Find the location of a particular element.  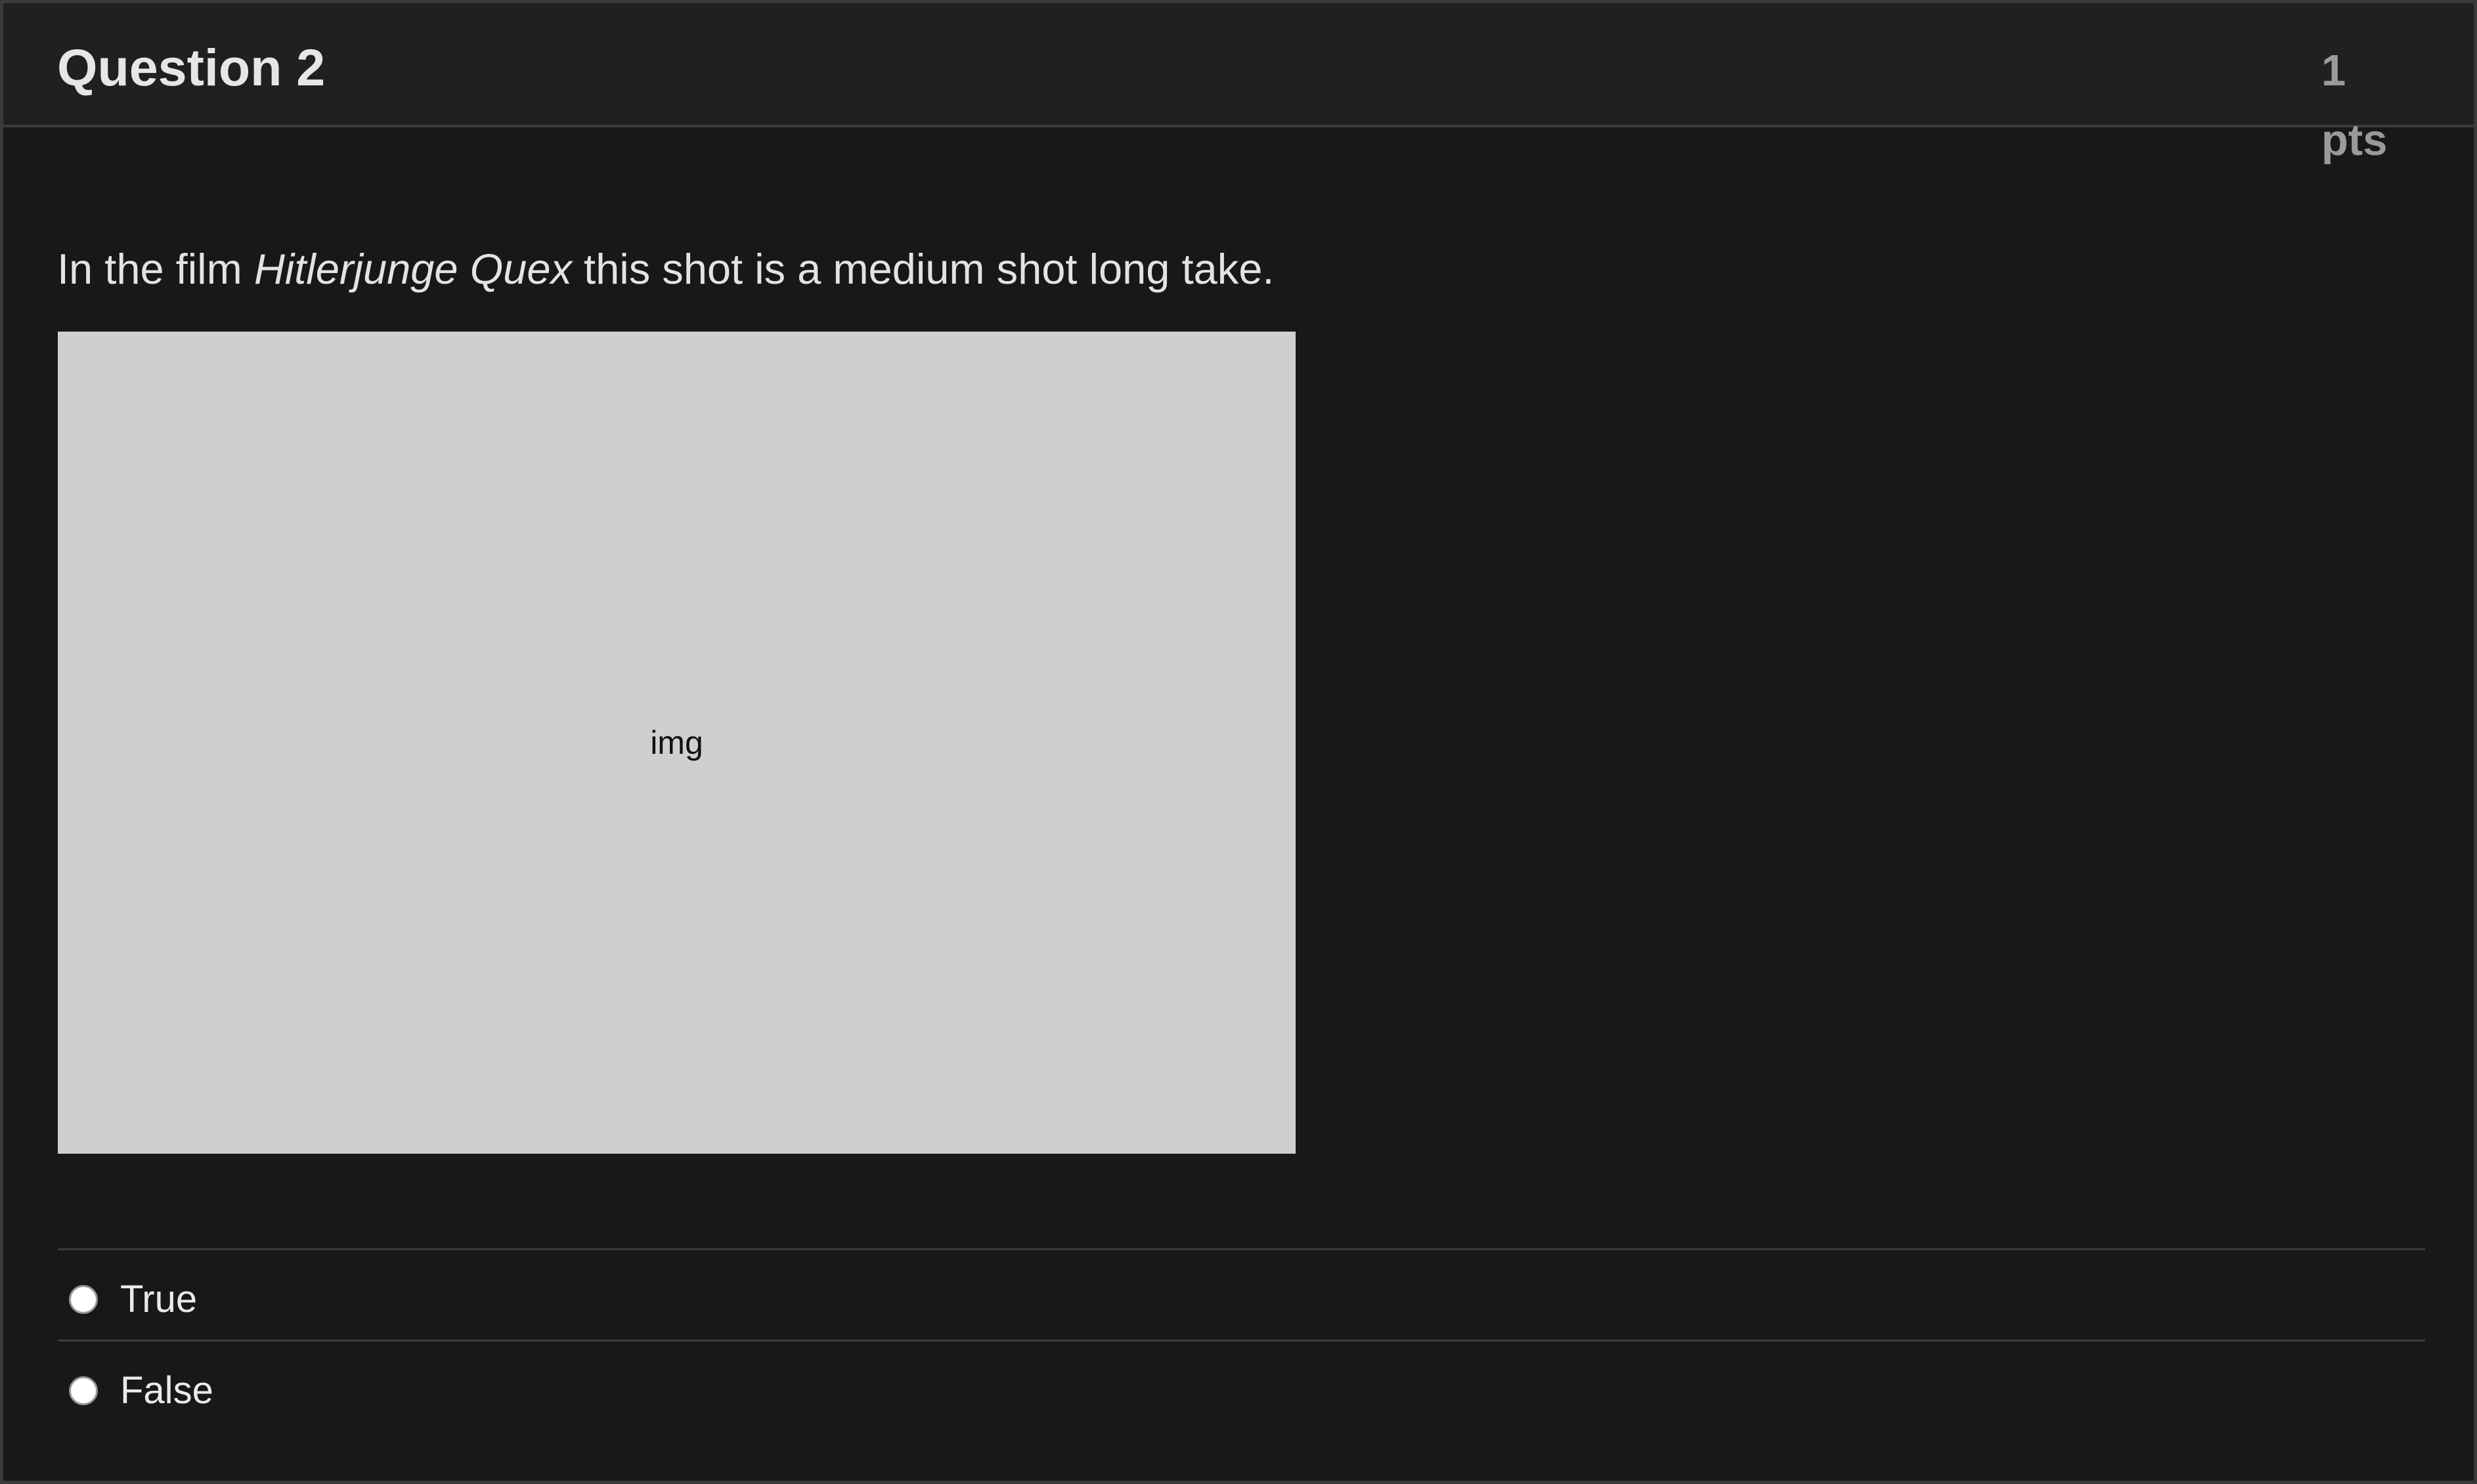

question-text-after: this shot is a medium shot long take. is located at coordinates (923, 269).